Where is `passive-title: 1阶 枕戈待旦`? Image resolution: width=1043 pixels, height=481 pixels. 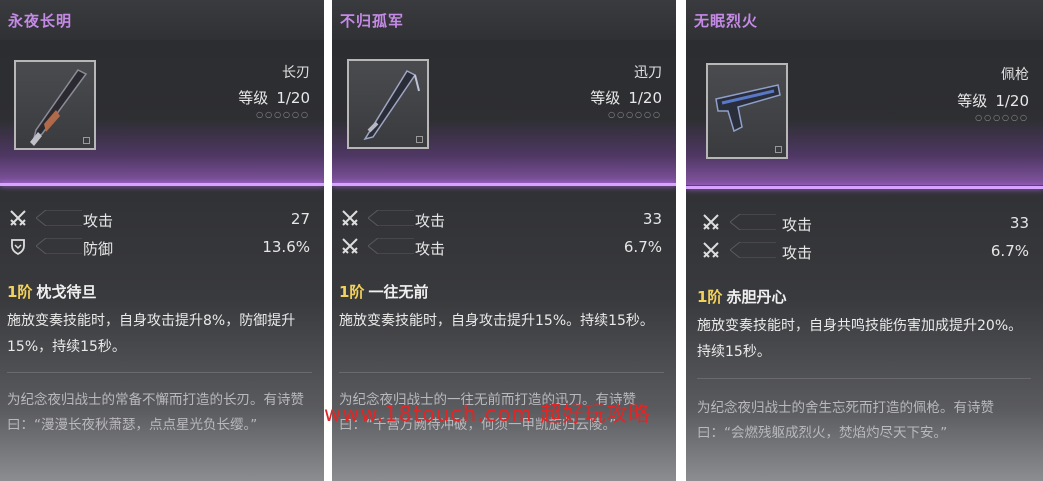 passive-title: 1阶 枕戈待旦 is located at coordinates (51, 291).